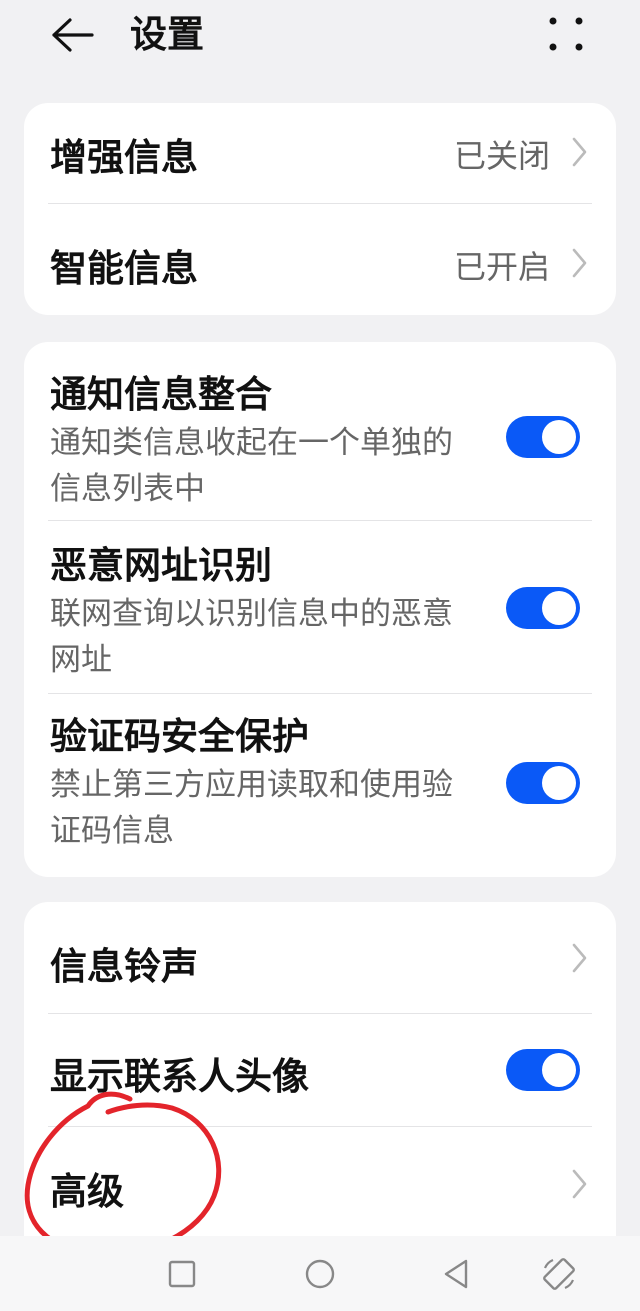 The width and height of the screenshot is (640, 1311). I want to click on row-label: 智能信息, so click(124, 268).